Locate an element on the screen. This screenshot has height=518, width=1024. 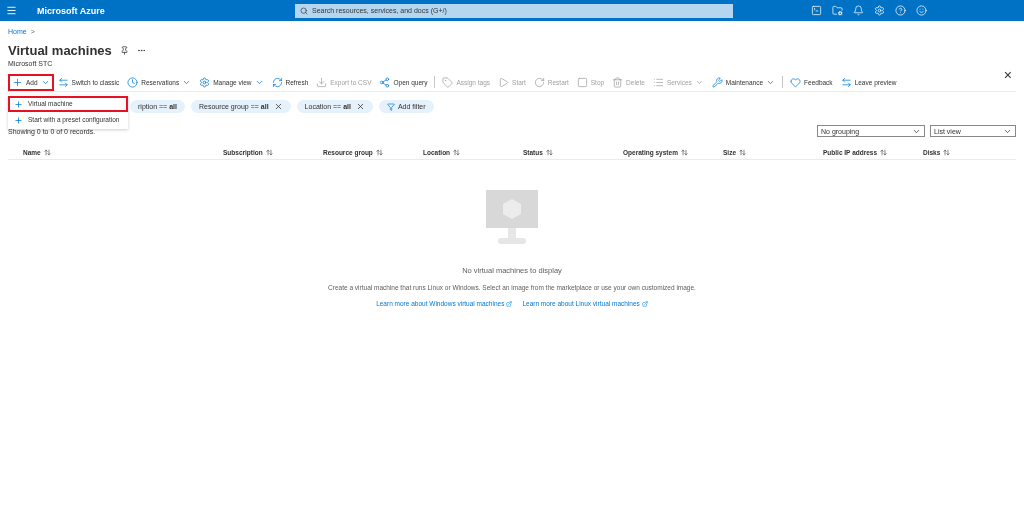
play-icon is located at coordinates (504, 82).